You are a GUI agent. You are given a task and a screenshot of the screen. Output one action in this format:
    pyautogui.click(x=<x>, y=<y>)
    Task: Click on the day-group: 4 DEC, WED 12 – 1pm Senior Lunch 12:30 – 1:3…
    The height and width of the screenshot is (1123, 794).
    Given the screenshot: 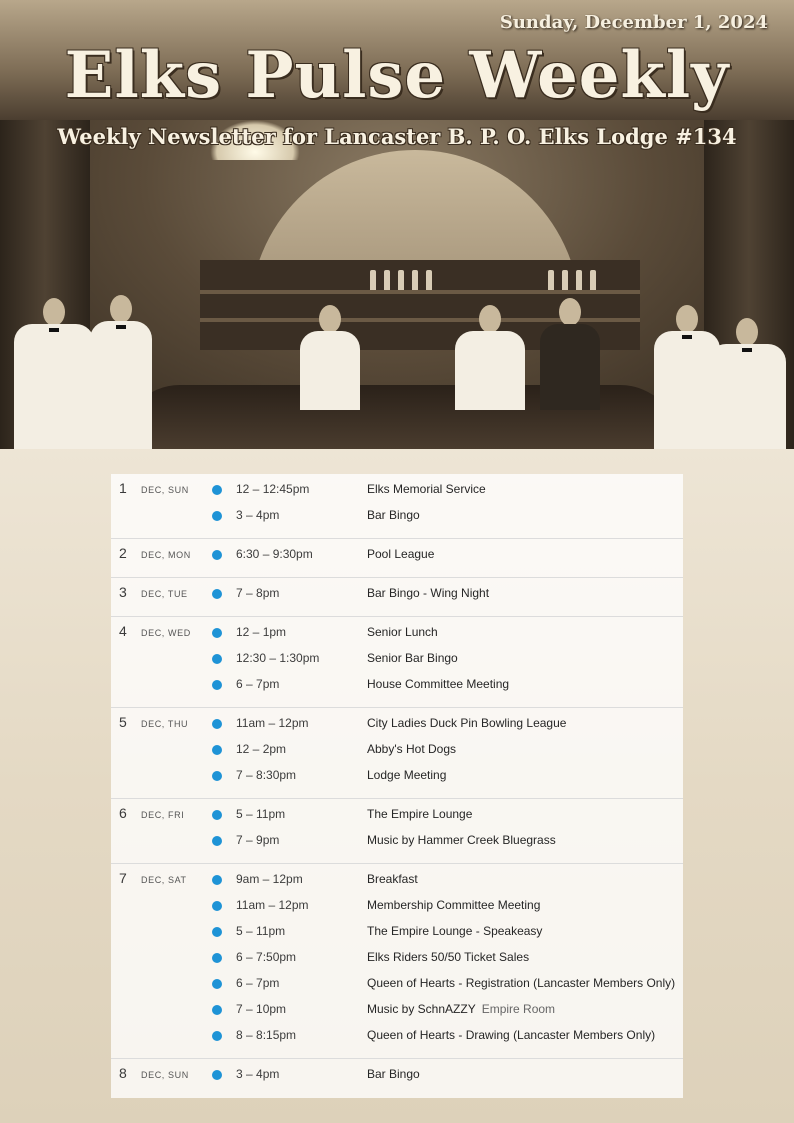 What is the action you would take?
    pyautogui.click(x=397, y=662)
    